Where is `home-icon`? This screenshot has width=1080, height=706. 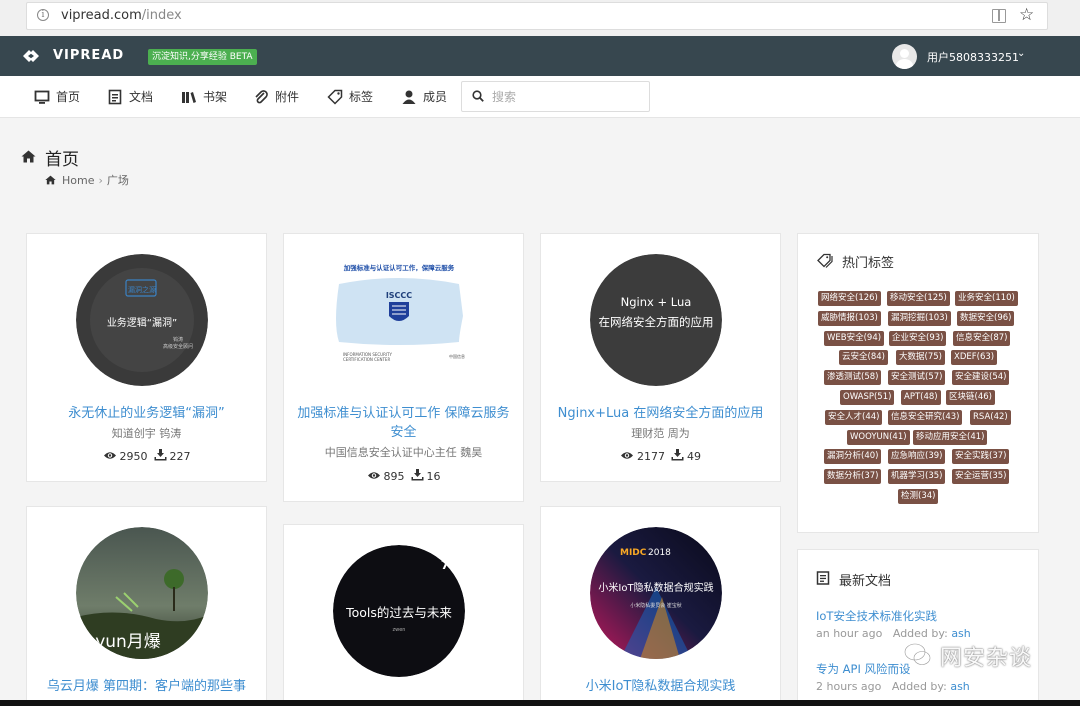
home-icon is located at coordinates (28, 156).